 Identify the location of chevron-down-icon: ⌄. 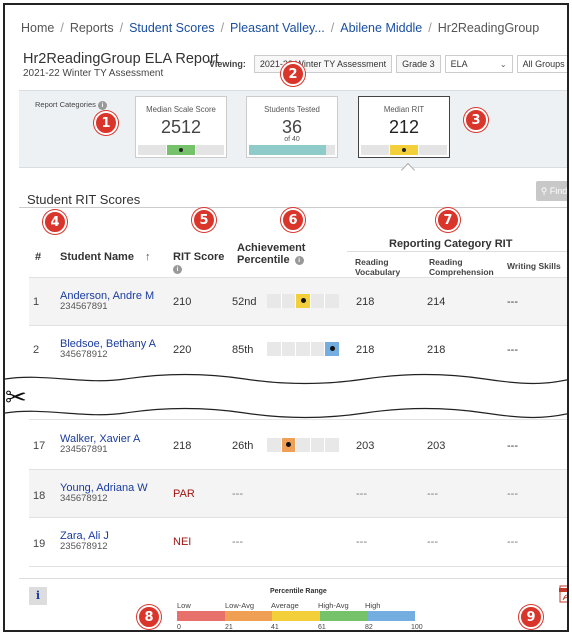
(503, 64).